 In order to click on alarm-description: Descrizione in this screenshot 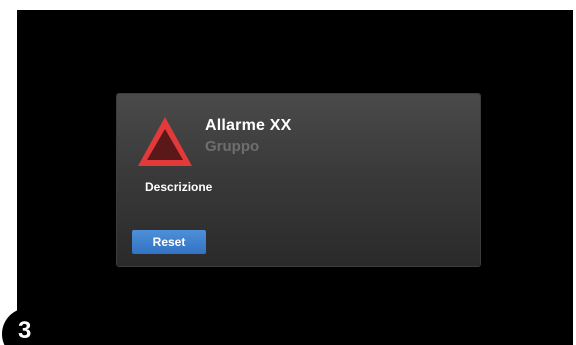, I will do `click(179, 187)`.